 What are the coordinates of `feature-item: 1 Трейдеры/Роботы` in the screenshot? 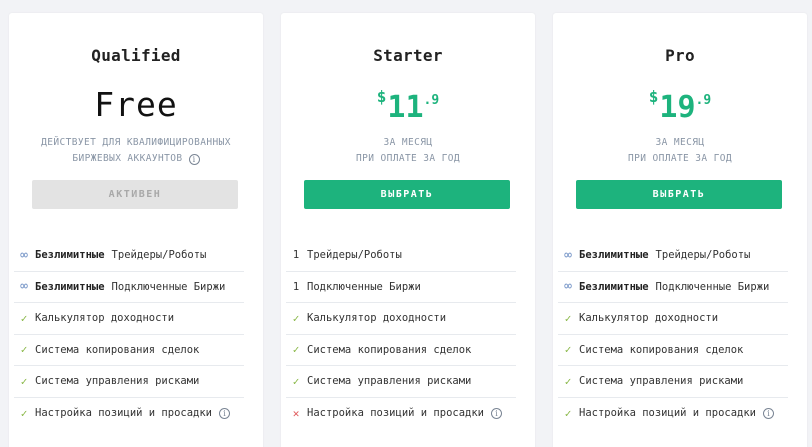 It's located at (401, 256).